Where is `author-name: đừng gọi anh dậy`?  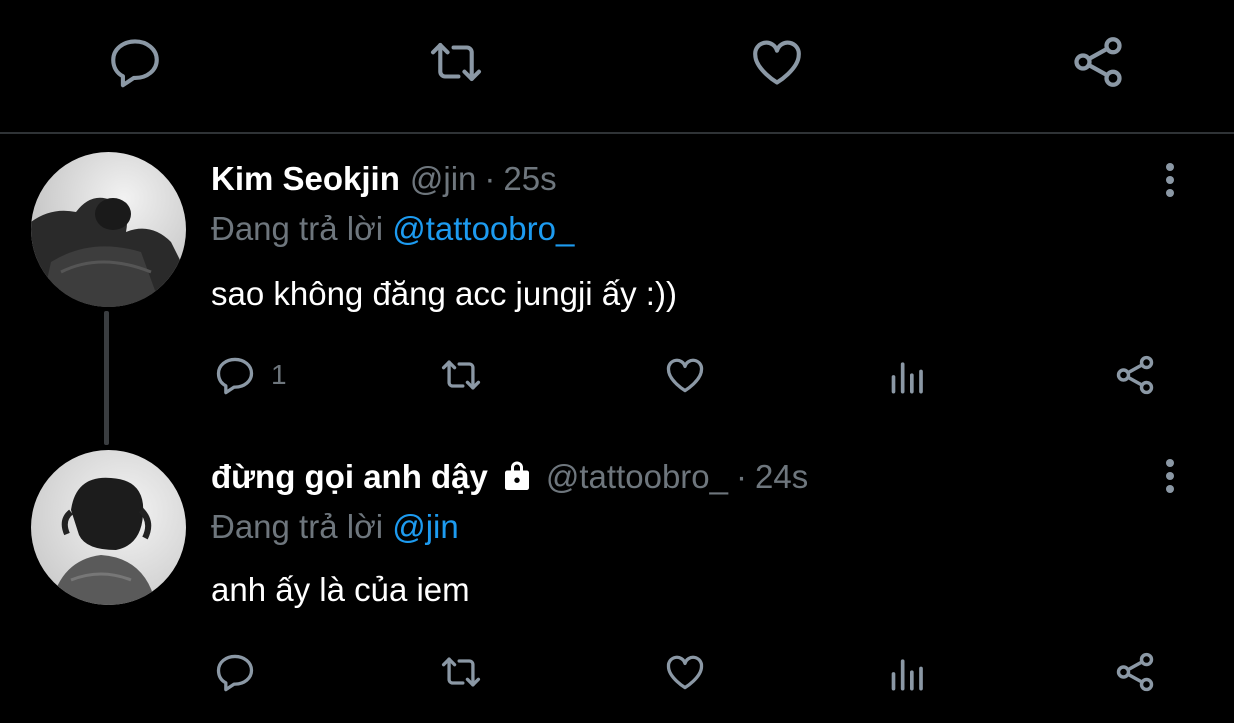 author-name: đừng gọi anh dậy is located at coordinates (349, 477).